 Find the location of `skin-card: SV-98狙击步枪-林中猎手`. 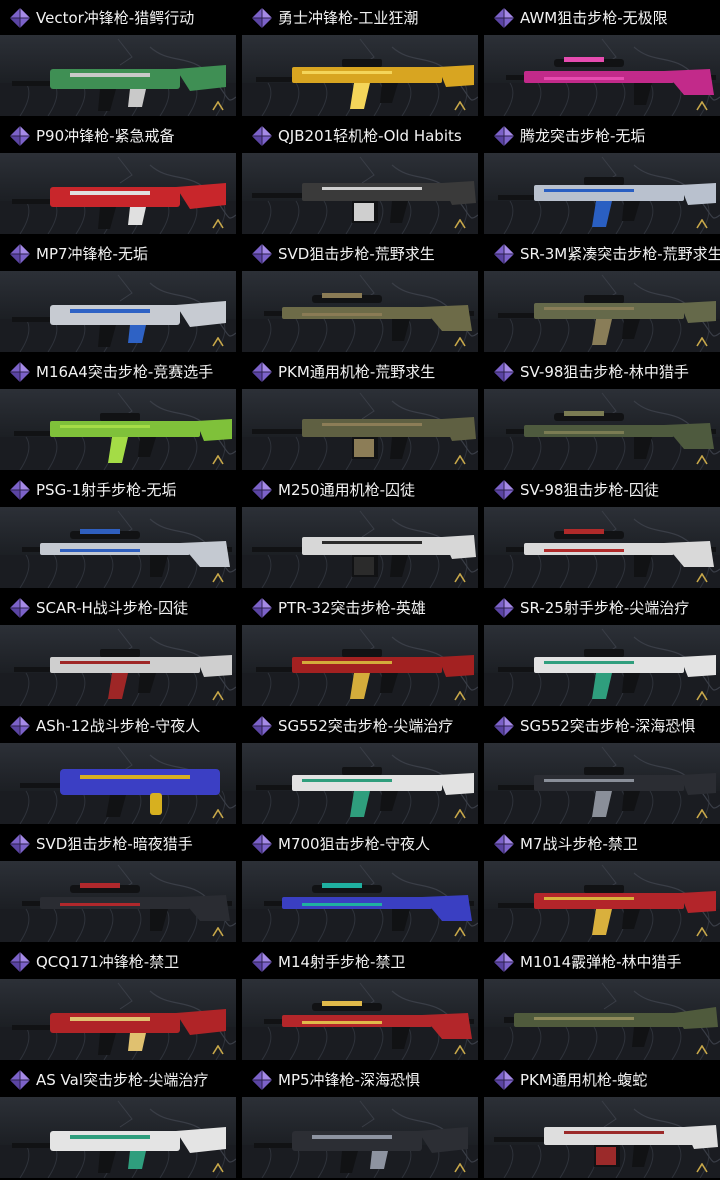

skin-card: SV-98狙击步枪-林中猎手 is located at coordinates (602, 413).